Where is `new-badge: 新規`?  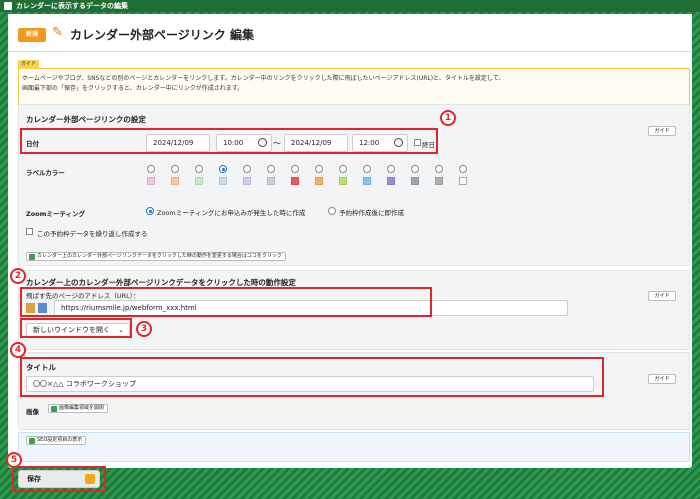
new-badge: 新規 is located at coordinates (32, 35).